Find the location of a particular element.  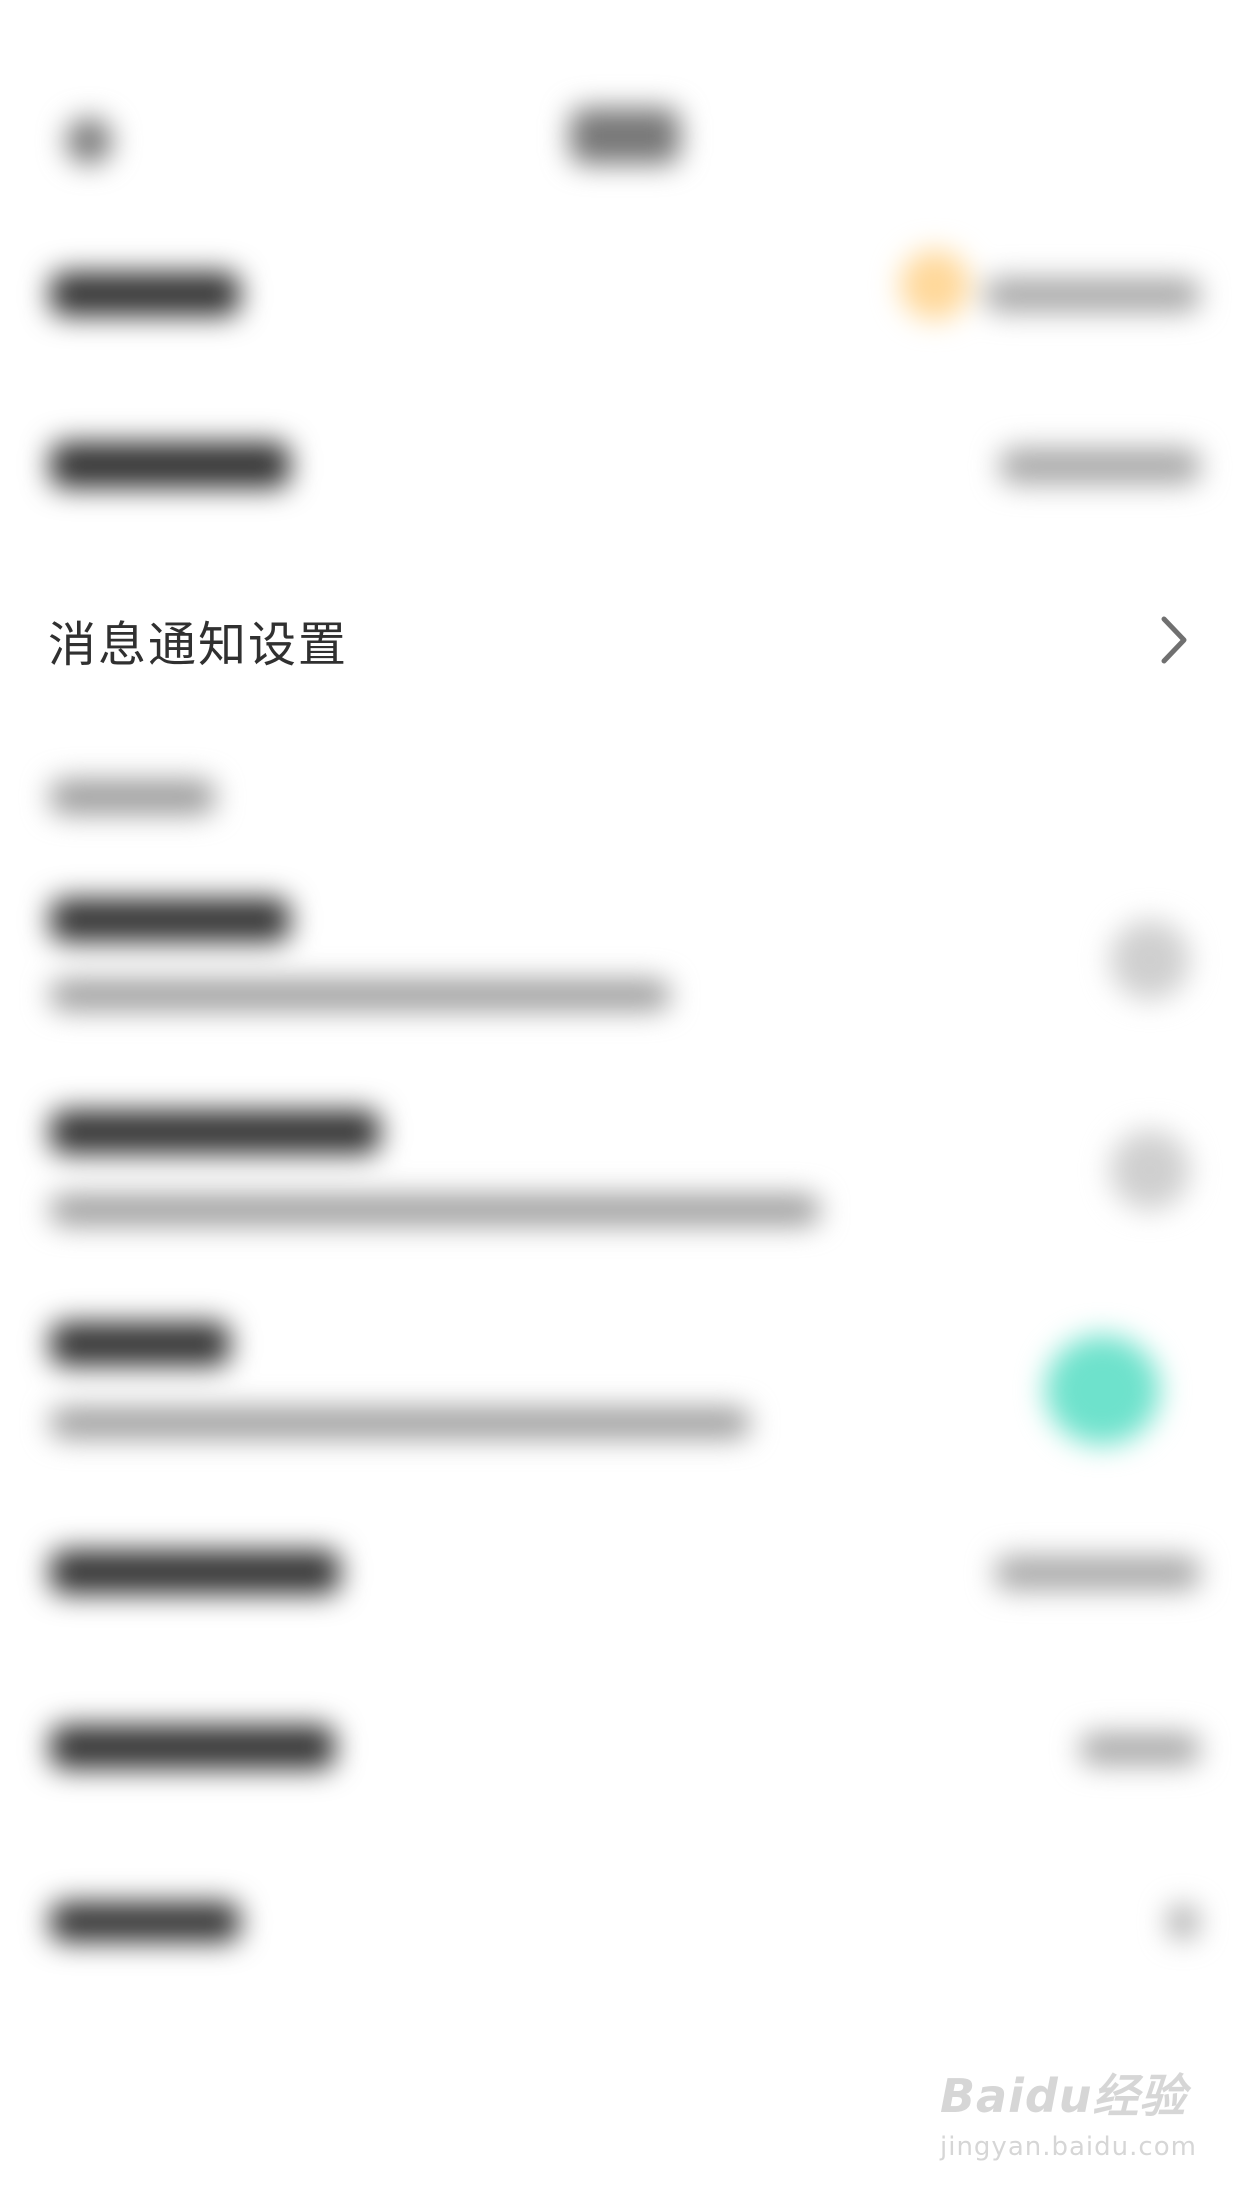

row-2-value-blur is located at coordinates (1100, 466).